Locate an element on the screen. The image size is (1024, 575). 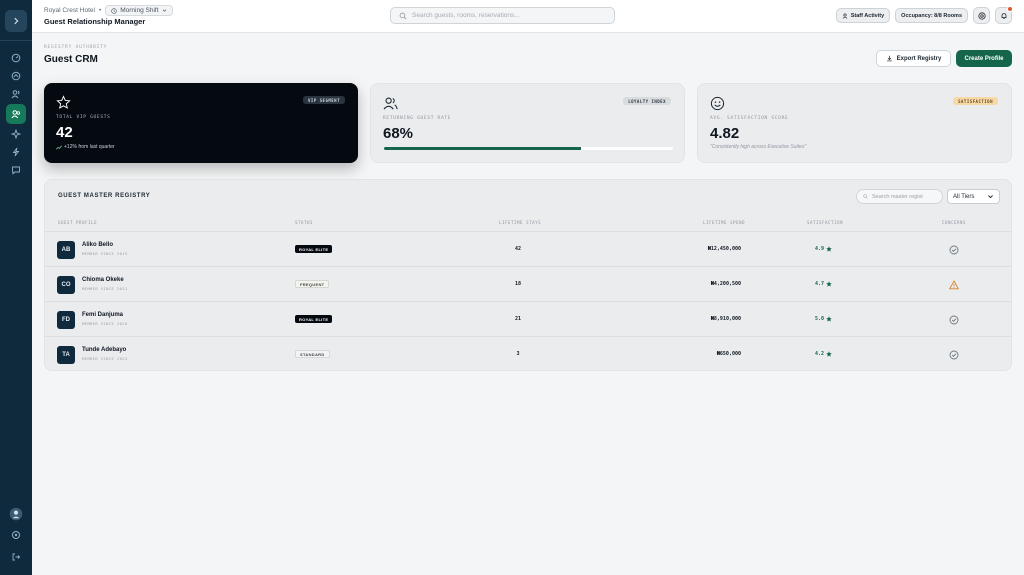
column-header-satisfaction: SATISFACTION is located at coordinates (825, 222).